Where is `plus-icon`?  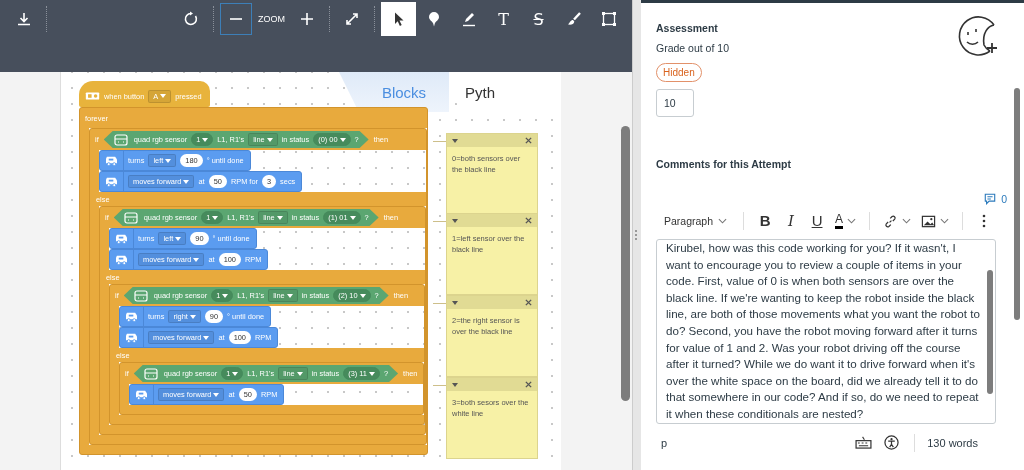
plus-icon is located at coordinates (307, 19).